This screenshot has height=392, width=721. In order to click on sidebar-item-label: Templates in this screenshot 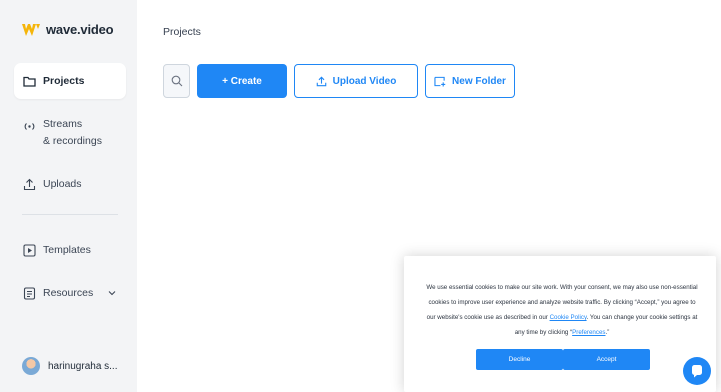, I will do `click(67, 250)`.